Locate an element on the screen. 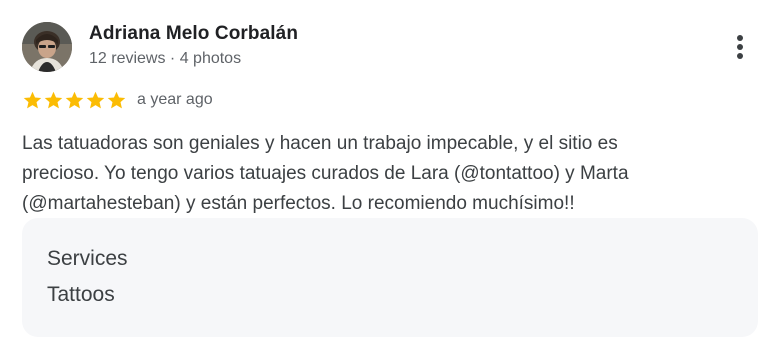  services-heading: Services is located at coordinates (87, 258).